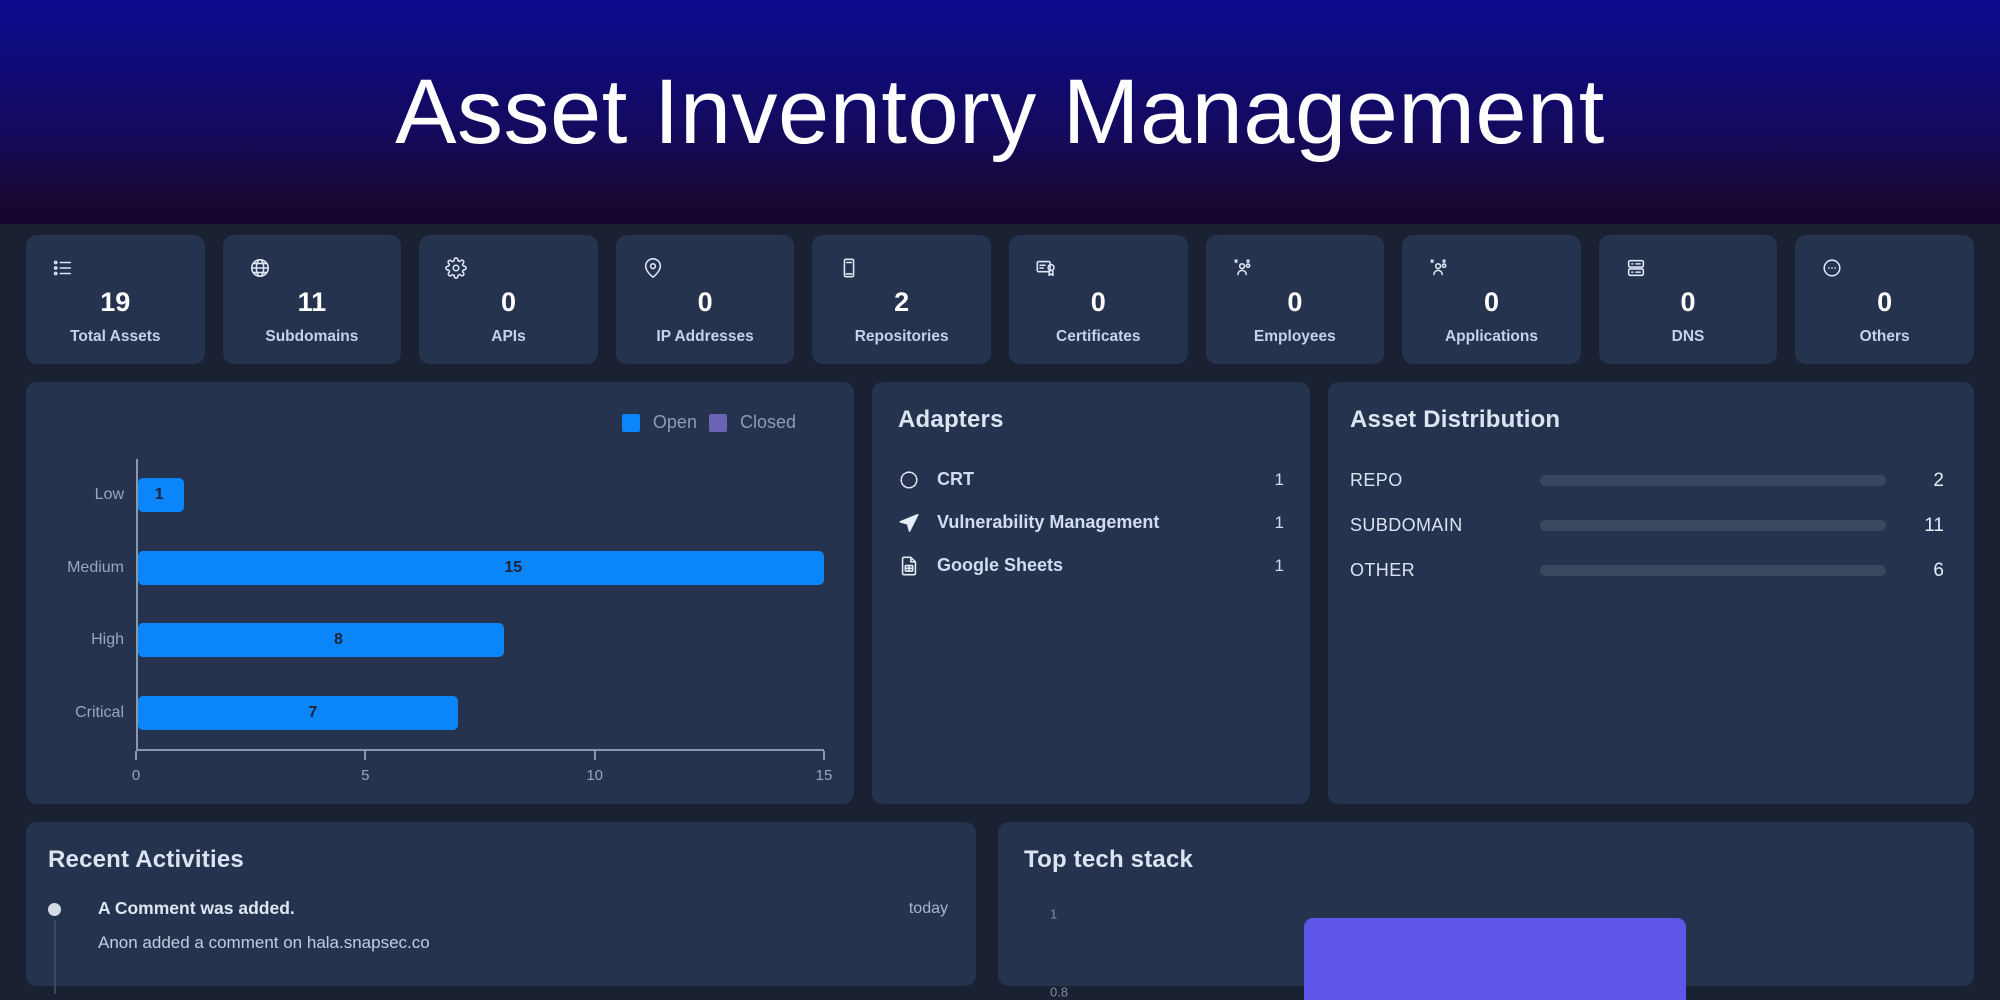 The image size is (2000, 1000). I want to click on chart-y-label: Critical, so click(99, 712).